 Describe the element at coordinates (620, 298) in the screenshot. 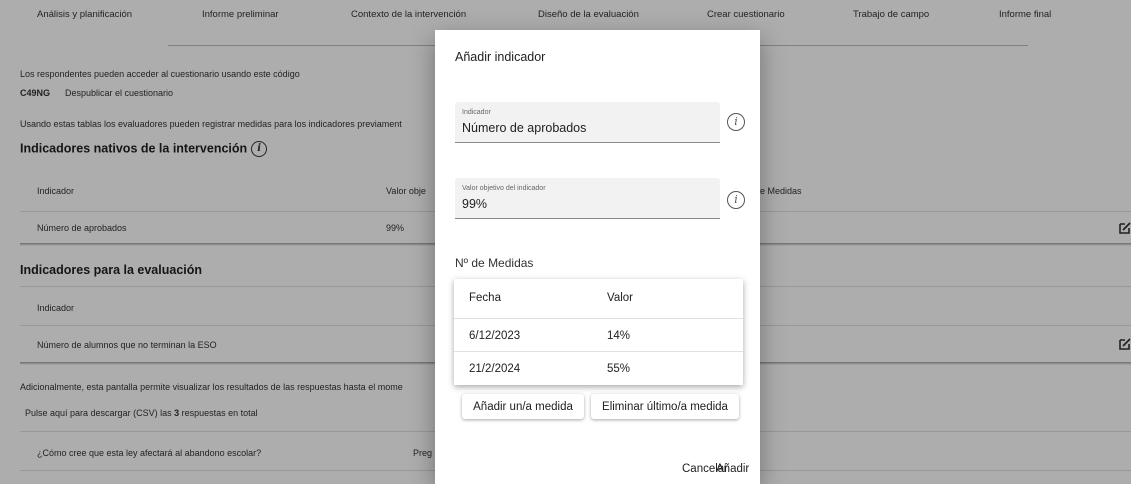

I see `measures-header-value: Valor` at that location.